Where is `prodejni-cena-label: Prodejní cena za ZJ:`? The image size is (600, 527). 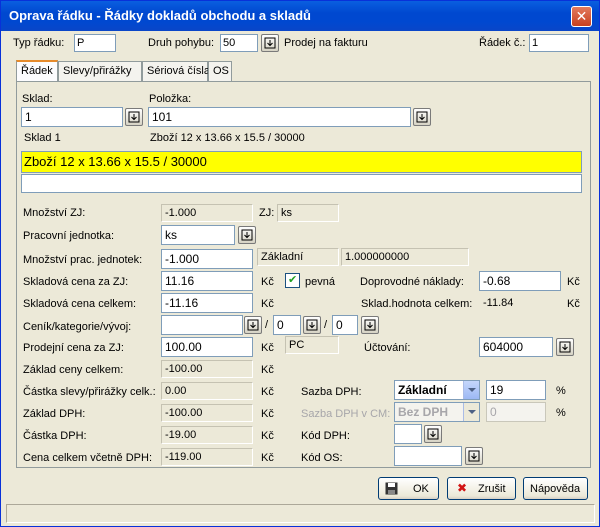
prodejni-cena-label: Prodejní cena za ZJ: is located at coordinates (73, 348).